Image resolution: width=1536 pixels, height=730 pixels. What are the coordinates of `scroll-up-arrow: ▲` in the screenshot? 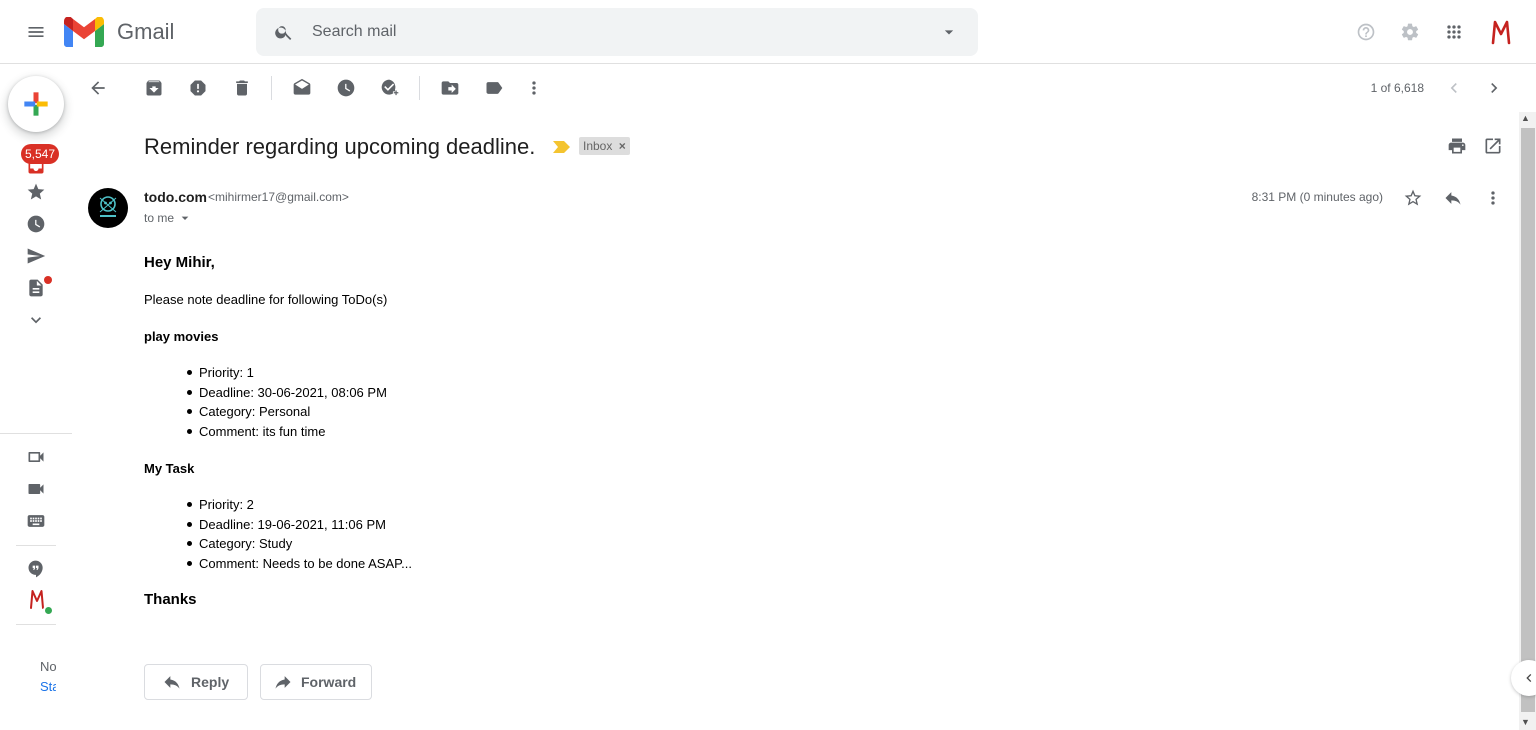 It's located at (1525, 118).